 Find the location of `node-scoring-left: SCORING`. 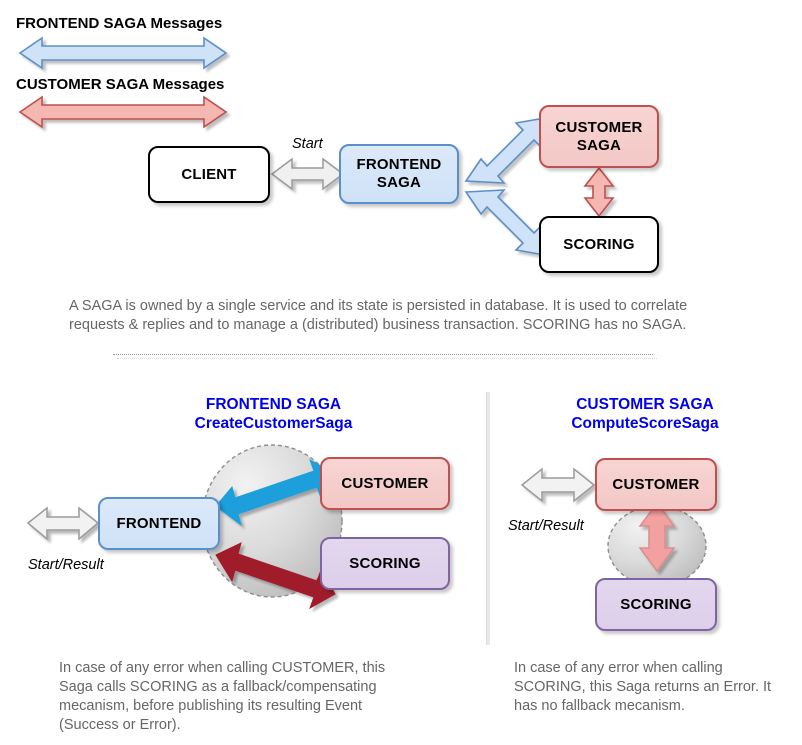

node-scoring-left: SCORING is located at coordinates (385, 563).